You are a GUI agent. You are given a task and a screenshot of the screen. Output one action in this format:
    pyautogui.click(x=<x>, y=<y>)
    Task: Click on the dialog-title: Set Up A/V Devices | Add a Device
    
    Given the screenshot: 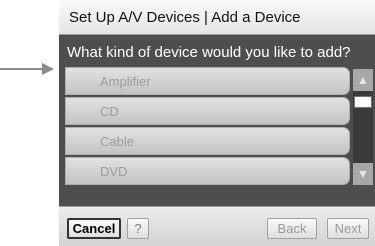 What is the action you would take?
    pyautogui.click(x=185, y=17)
    